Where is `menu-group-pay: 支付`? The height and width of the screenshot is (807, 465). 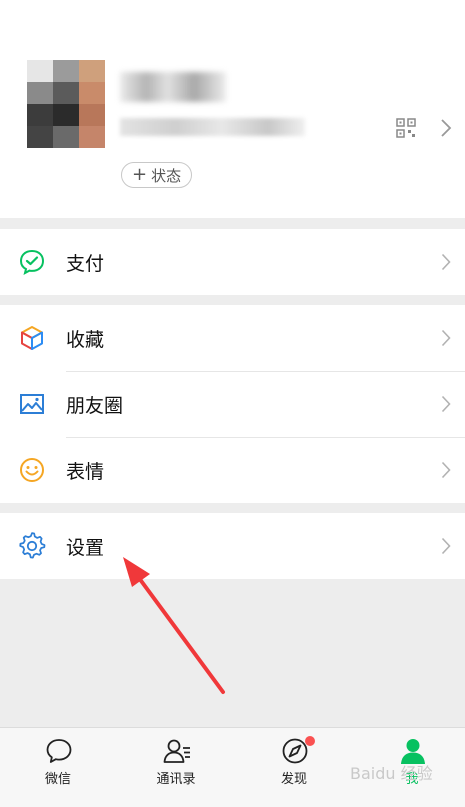 menu-group-pay: 支付 is located at coordinates (232, 262).